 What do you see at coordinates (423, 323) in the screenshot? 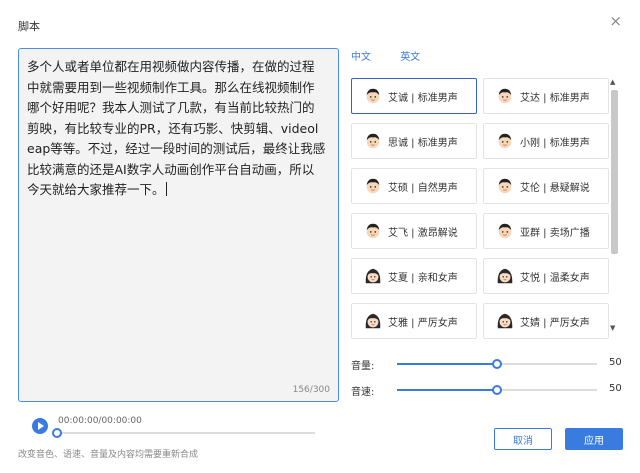
I see `voice-label: 艾雅 | 严厉女声` at bounding box center [423, 323].